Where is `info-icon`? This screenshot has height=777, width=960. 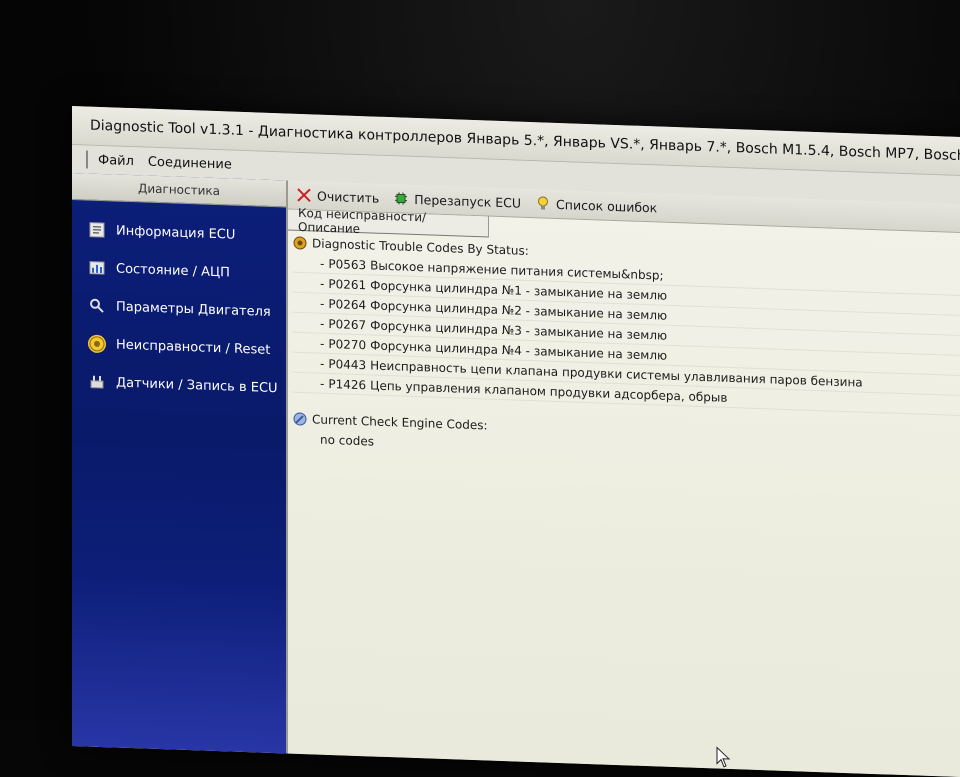
info-icon is located at coordinates (97, 230).